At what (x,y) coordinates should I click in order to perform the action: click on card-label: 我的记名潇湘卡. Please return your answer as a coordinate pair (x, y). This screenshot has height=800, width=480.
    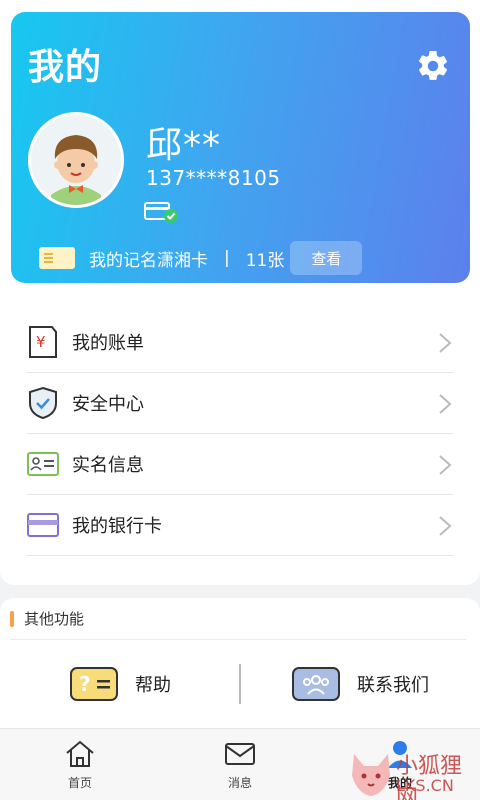
    Looking at the image, I should click on (148, 260).